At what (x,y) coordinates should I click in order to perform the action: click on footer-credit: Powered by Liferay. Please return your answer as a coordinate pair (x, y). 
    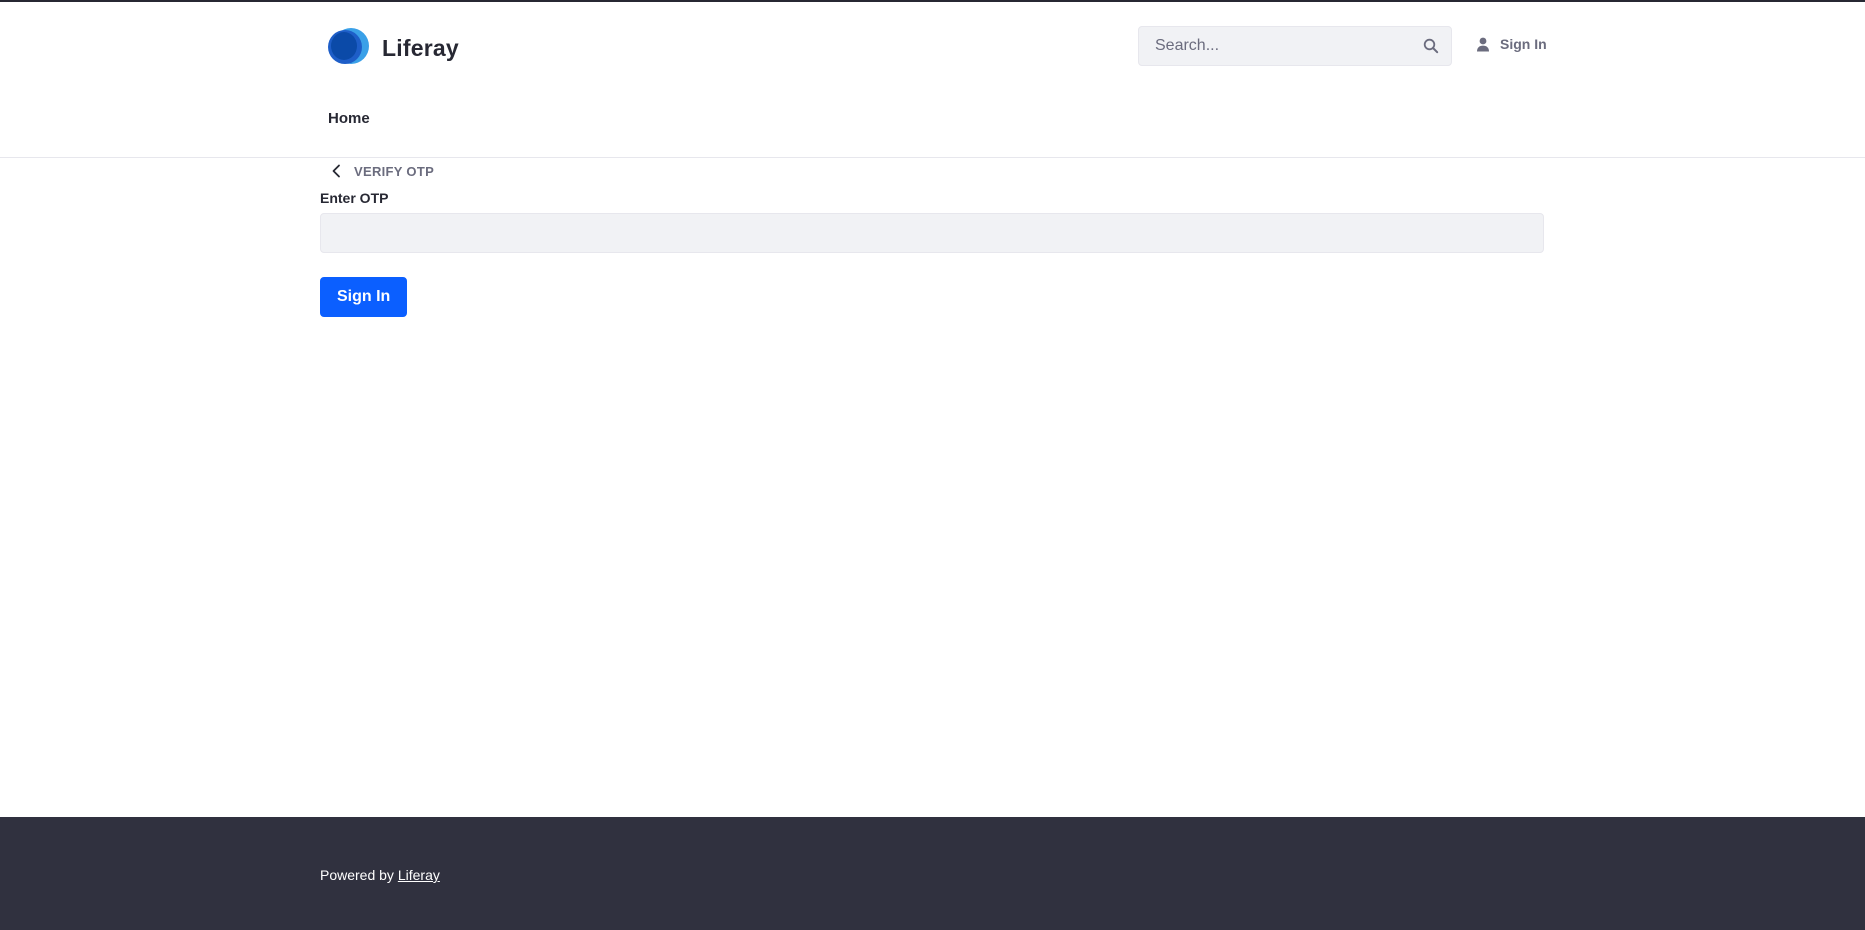
    Looking at the image, I should click on (380, 875).